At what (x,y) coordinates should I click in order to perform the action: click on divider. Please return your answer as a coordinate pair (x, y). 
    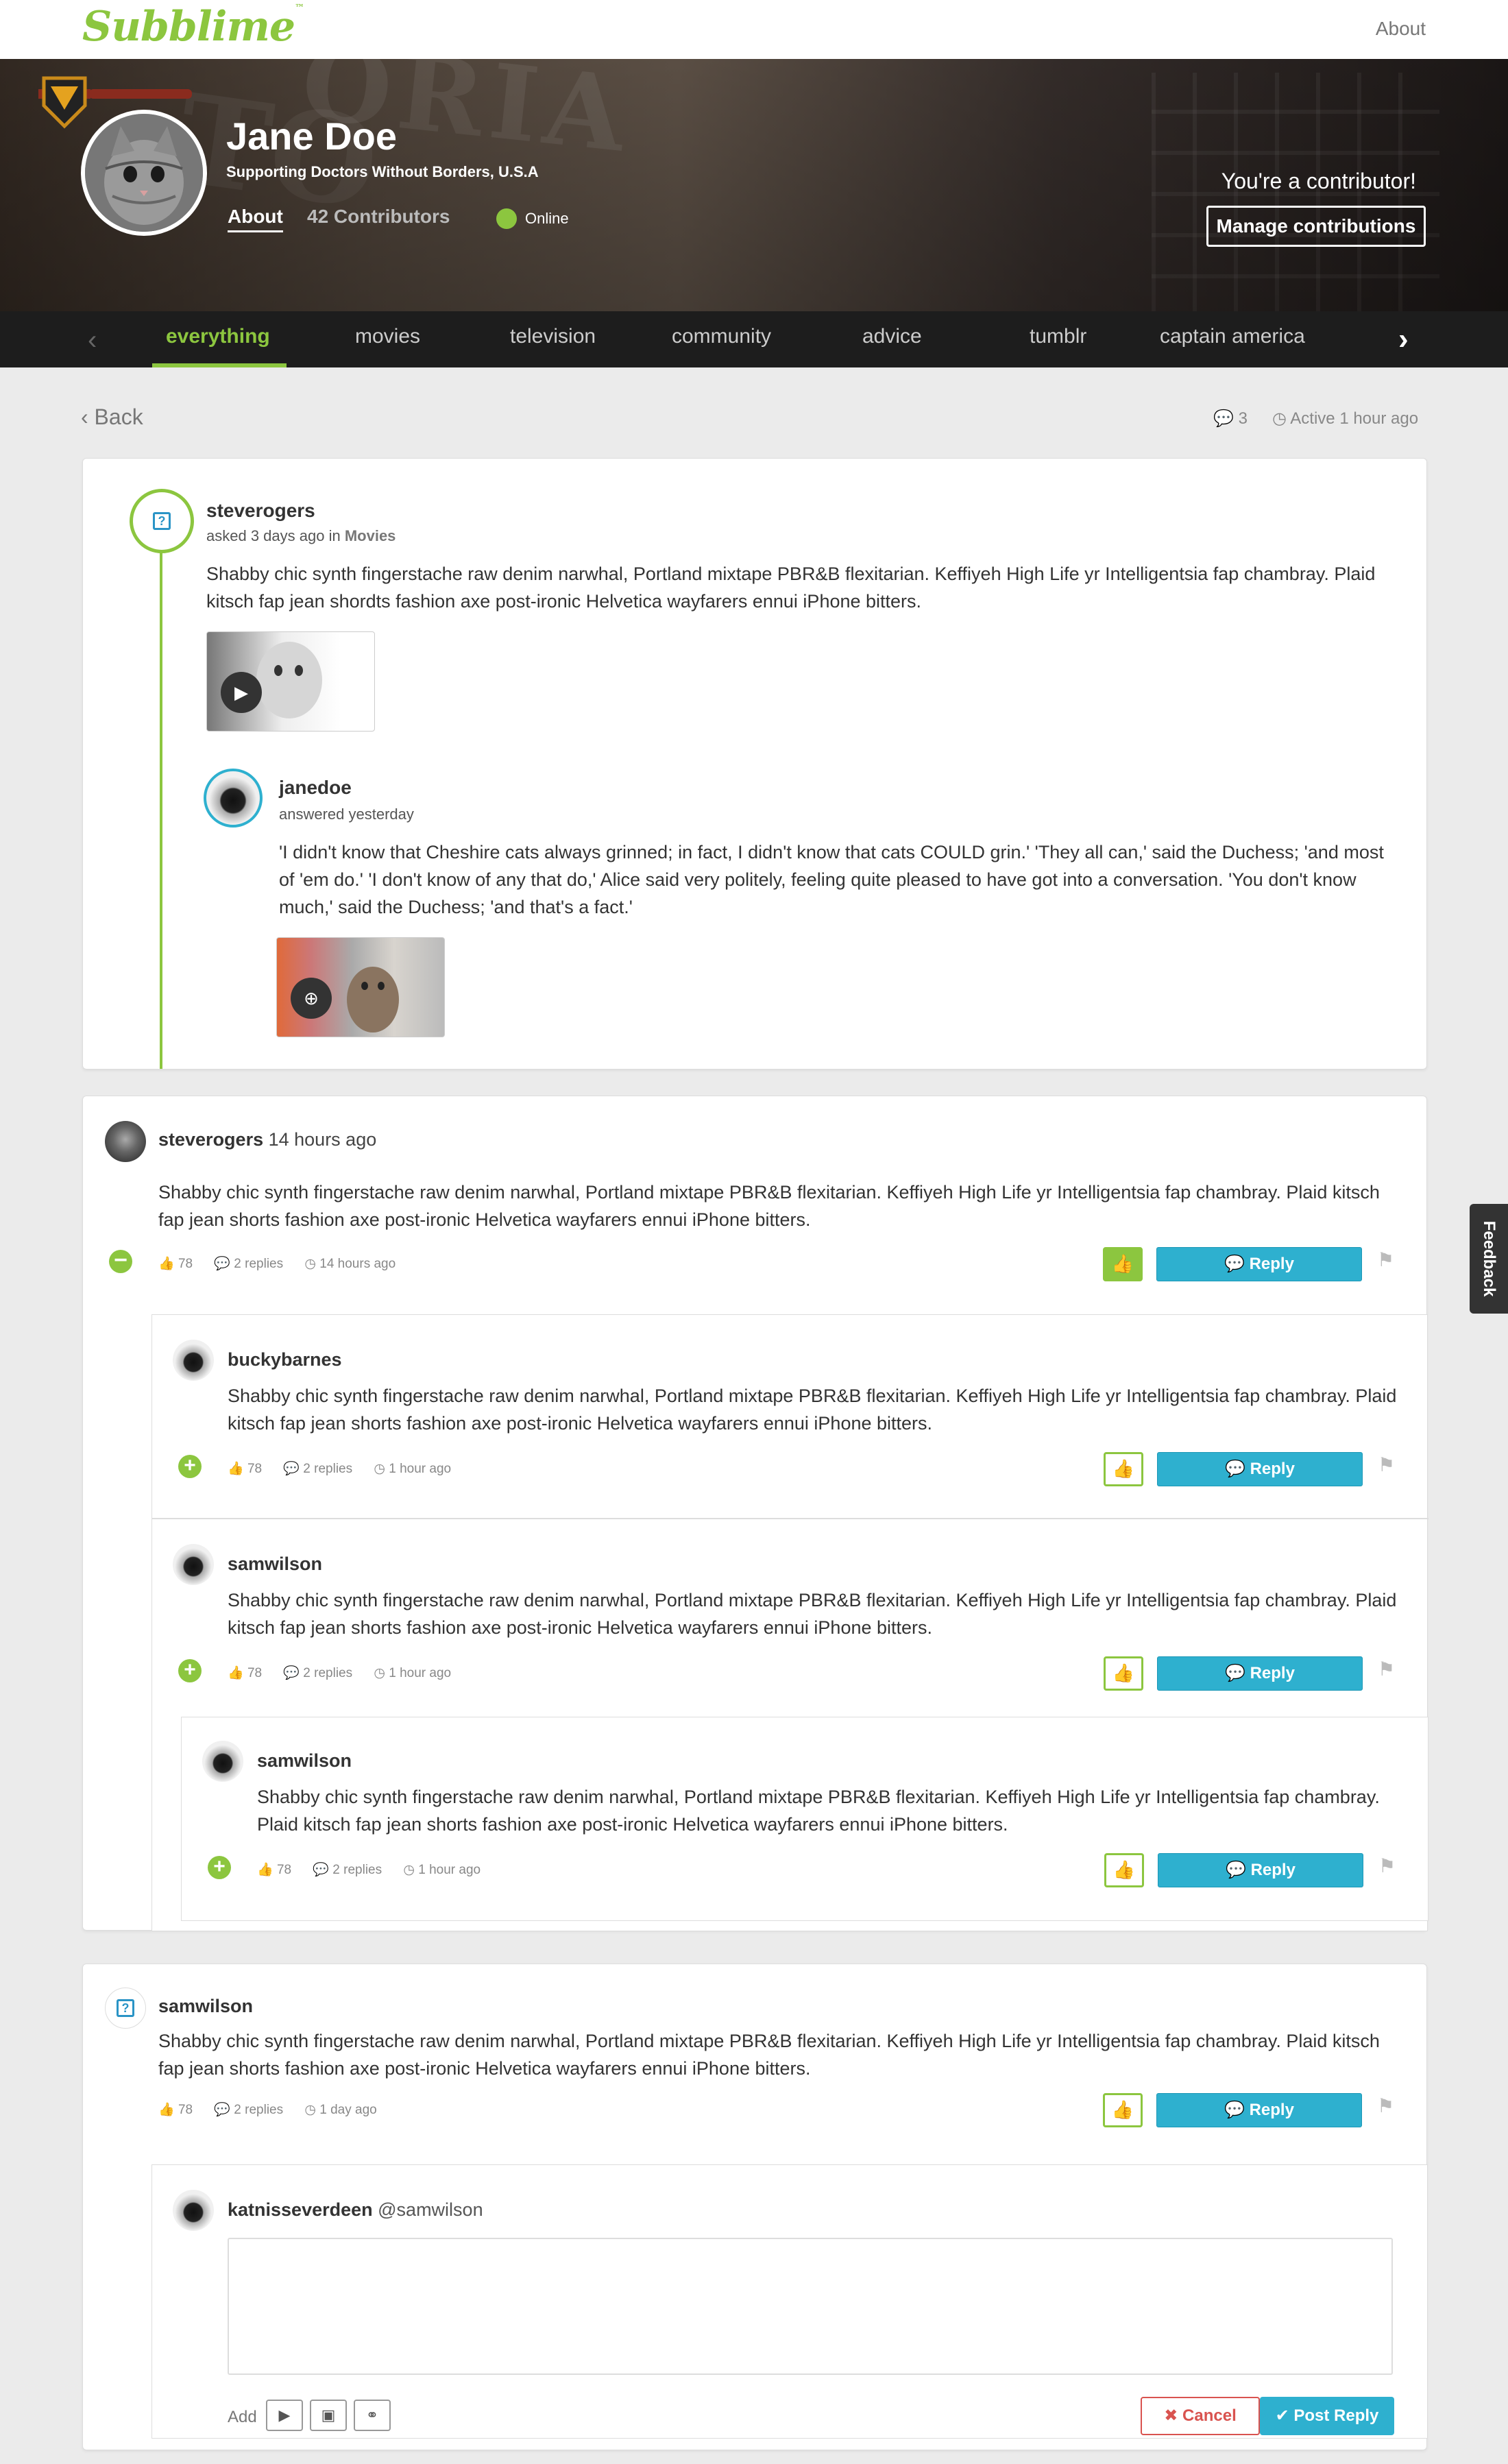
    Looking at the image, I should click on (790, 1518).